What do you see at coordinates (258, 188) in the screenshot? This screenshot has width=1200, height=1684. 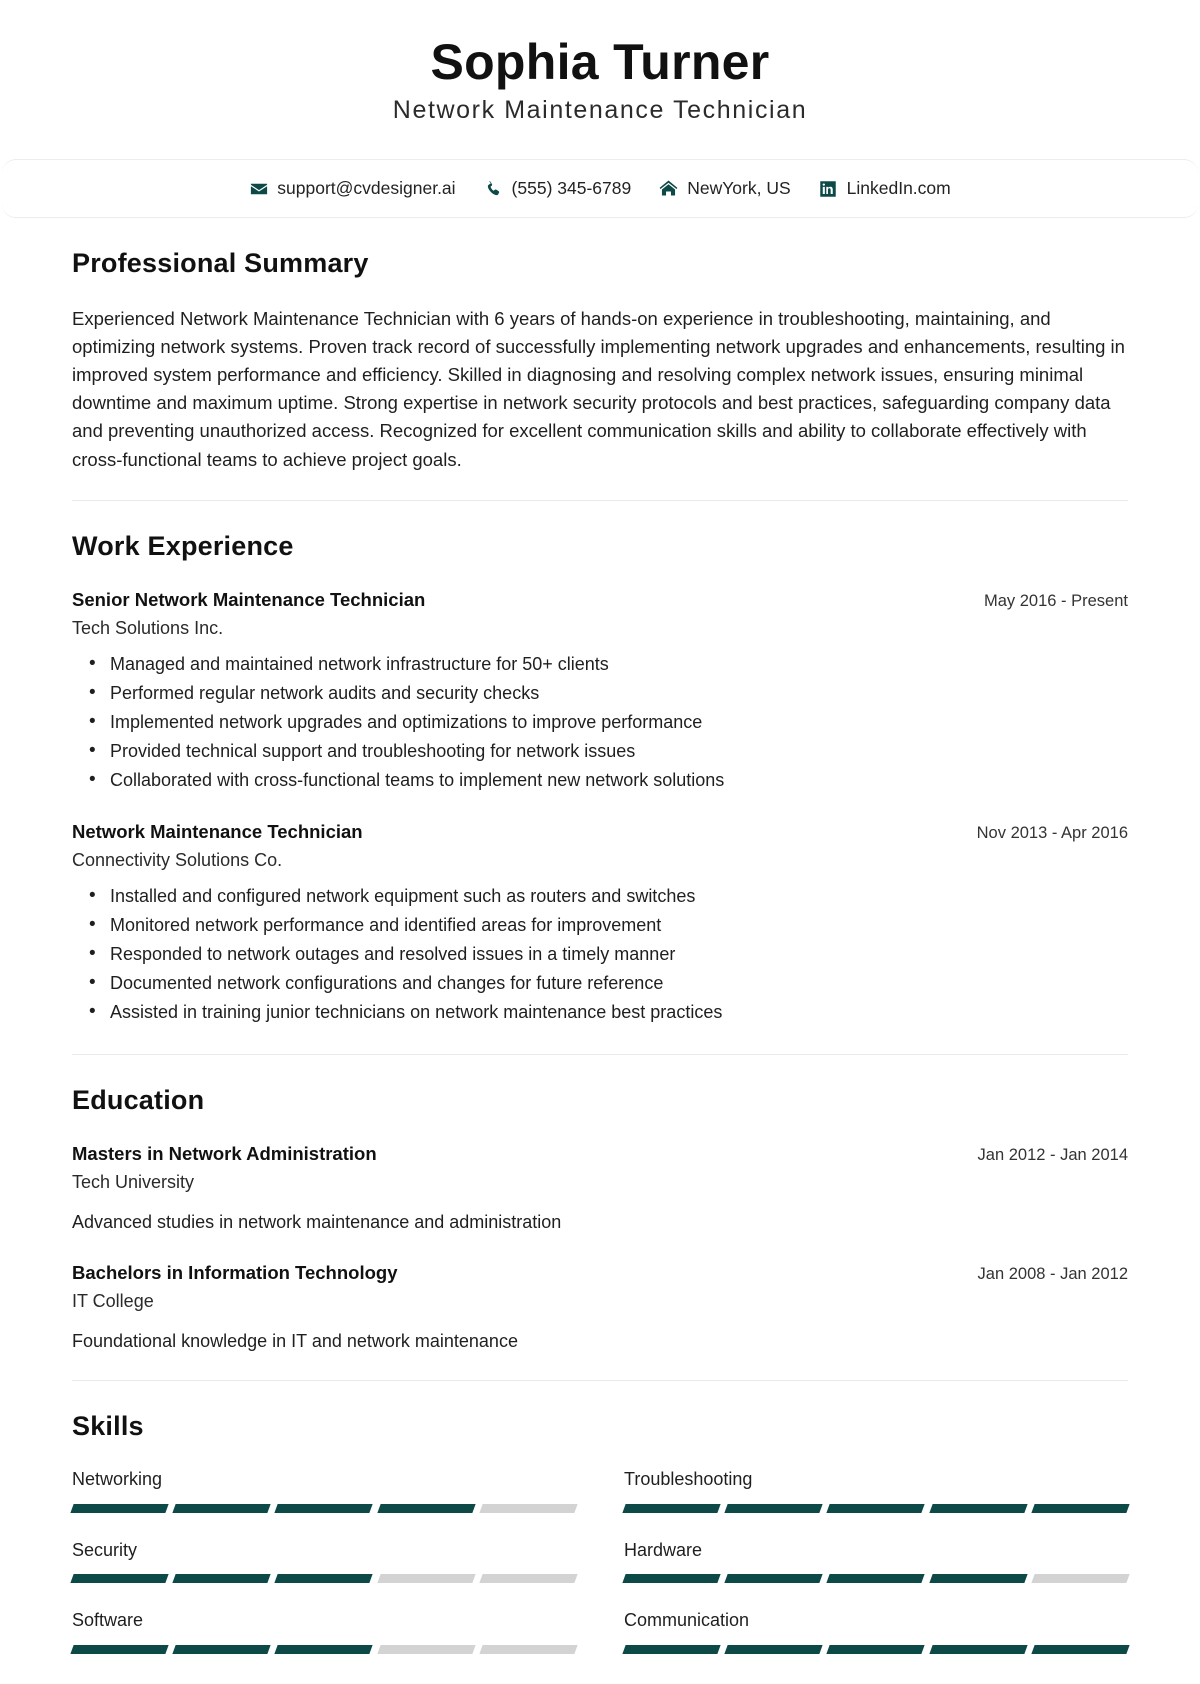 I see `envelope-icon` at bounding box center [258, 188].